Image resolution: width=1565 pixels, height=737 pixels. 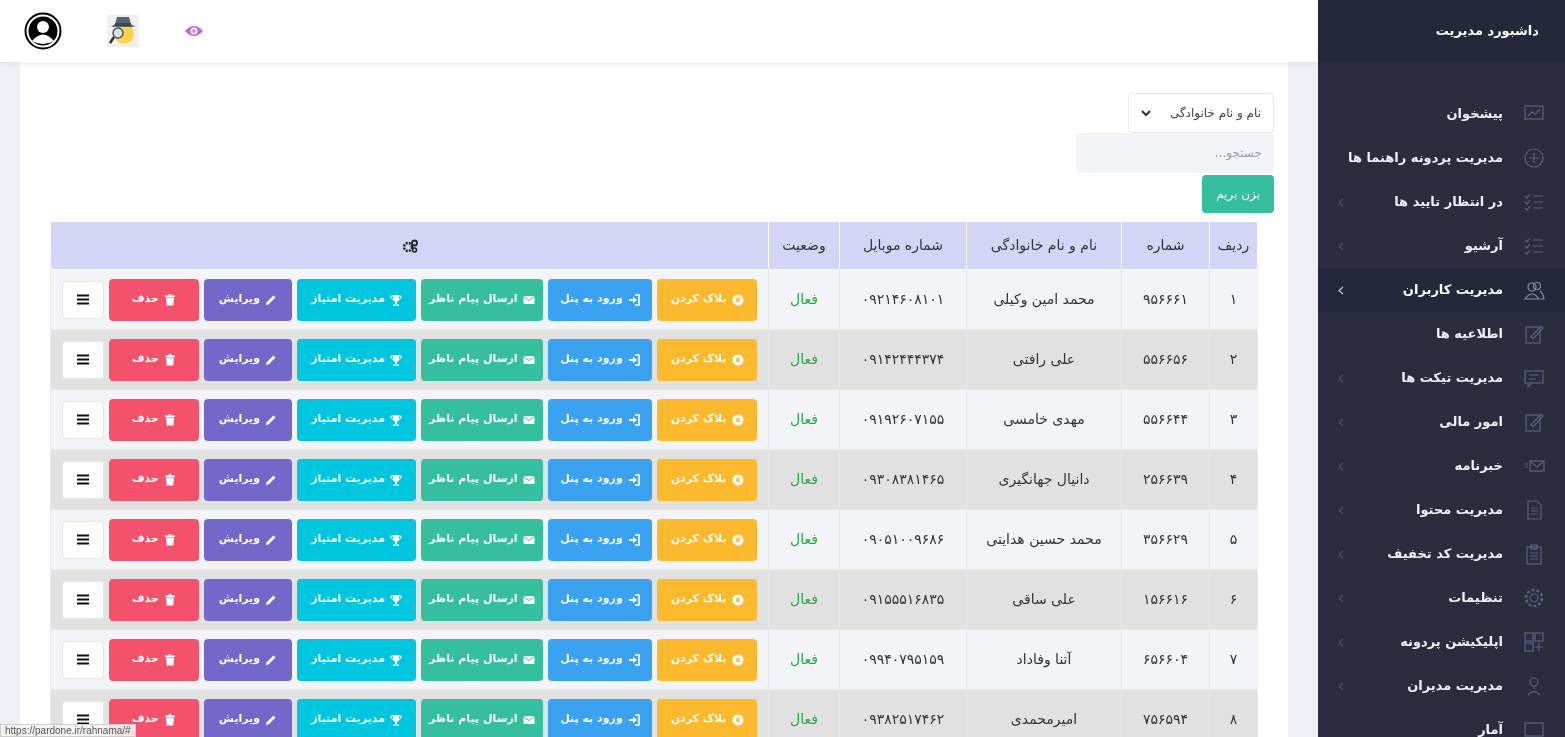 What do you see at coordinates (1441, 642) in the screenshot?
I see `sidebar-item: اپلیکیشن پردونه` at bounding box center [1441, 642].